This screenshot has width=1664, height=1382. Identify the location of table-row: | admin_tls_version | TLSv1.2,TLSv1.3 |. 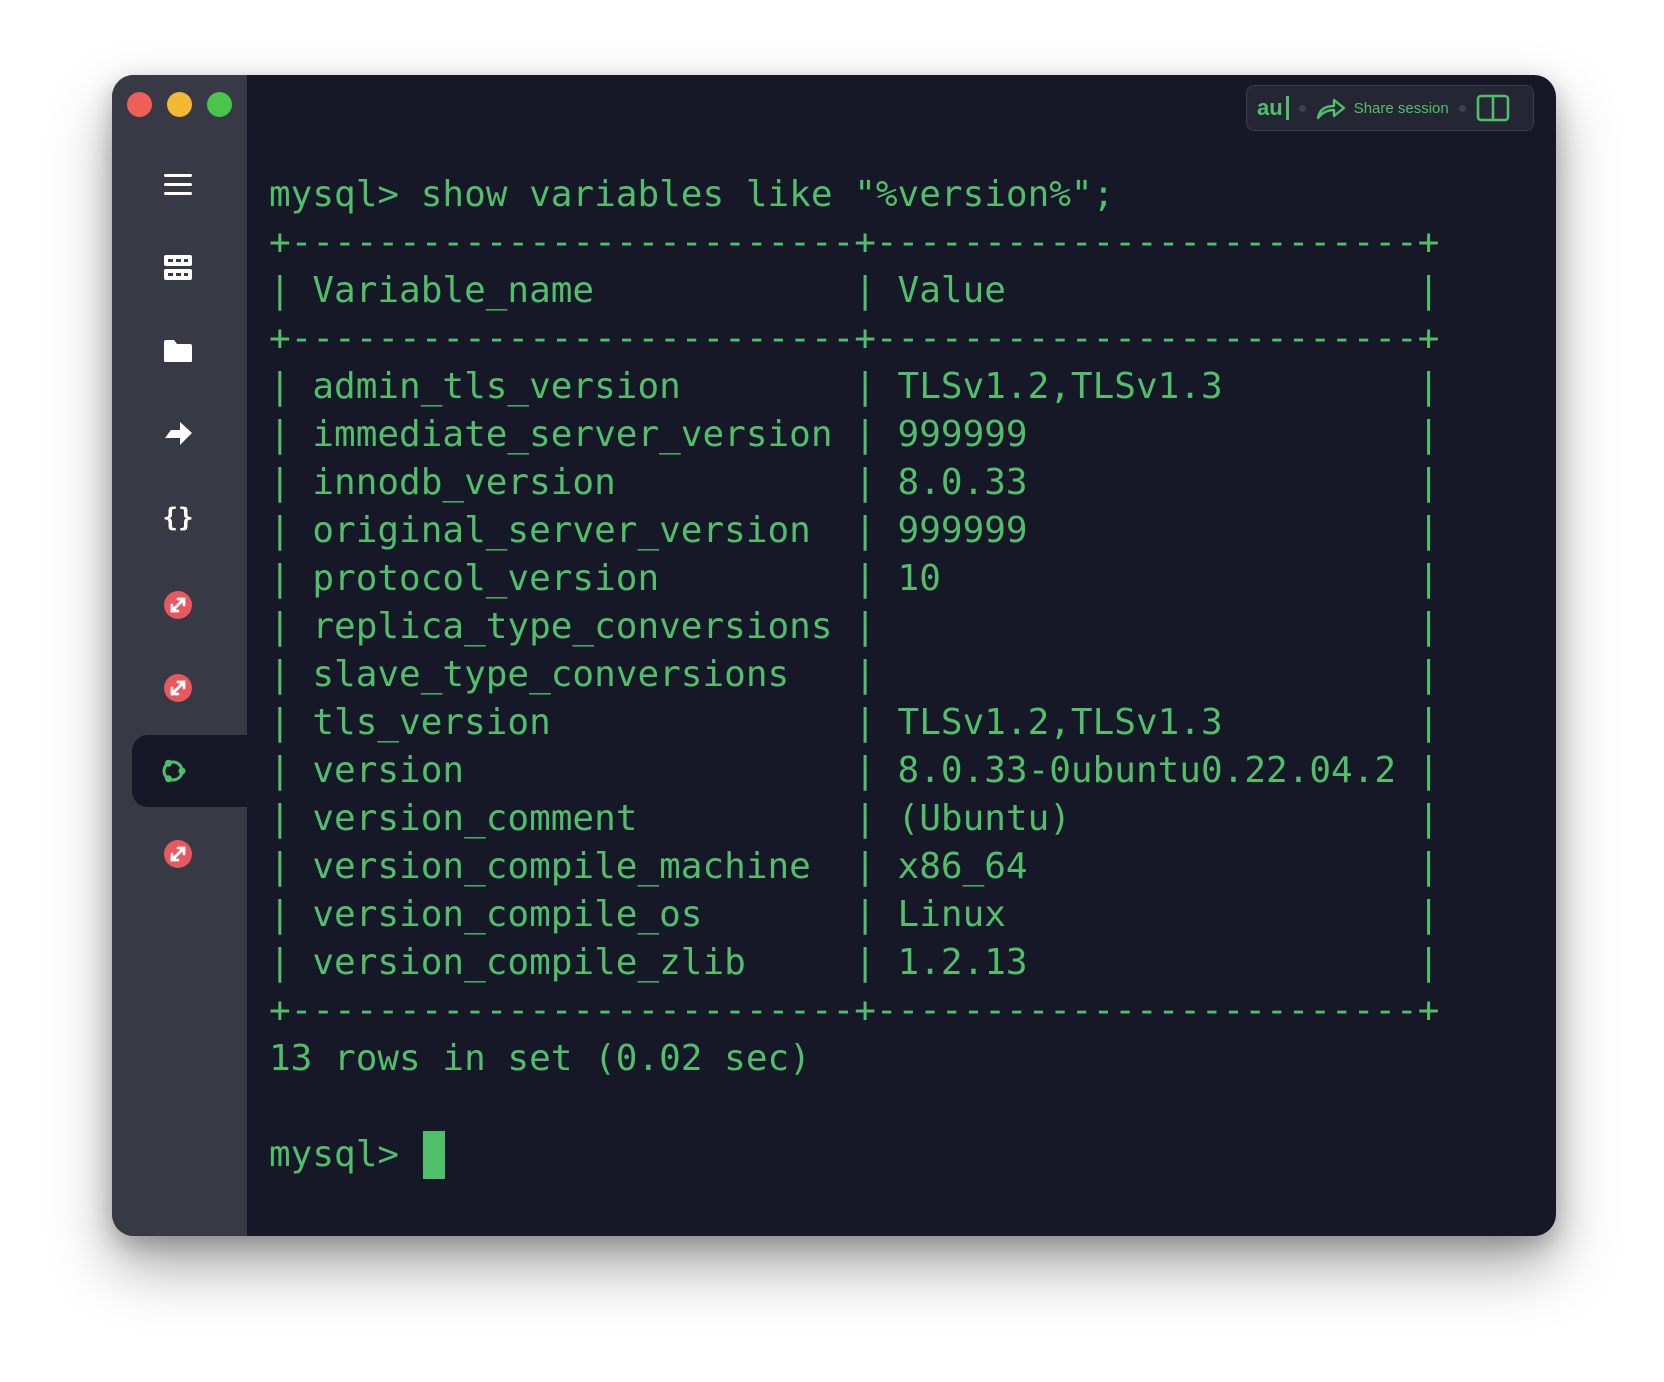
(854, 386).